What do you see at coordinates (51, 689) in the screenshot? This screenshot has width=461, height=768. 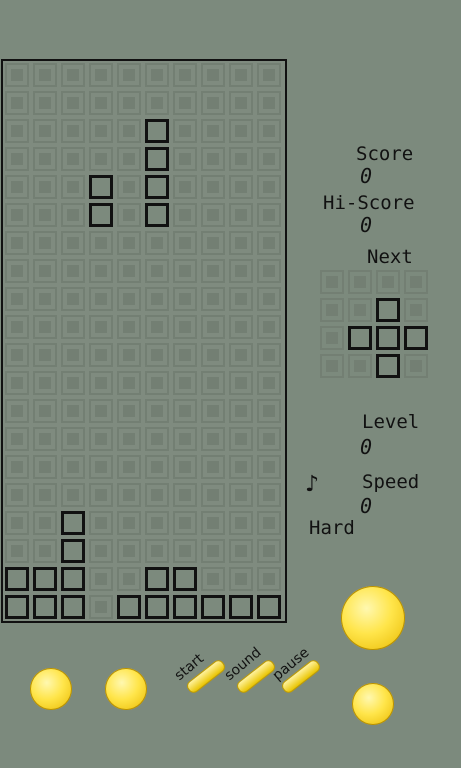 I see `left-button` at bounding box center [51, 689].